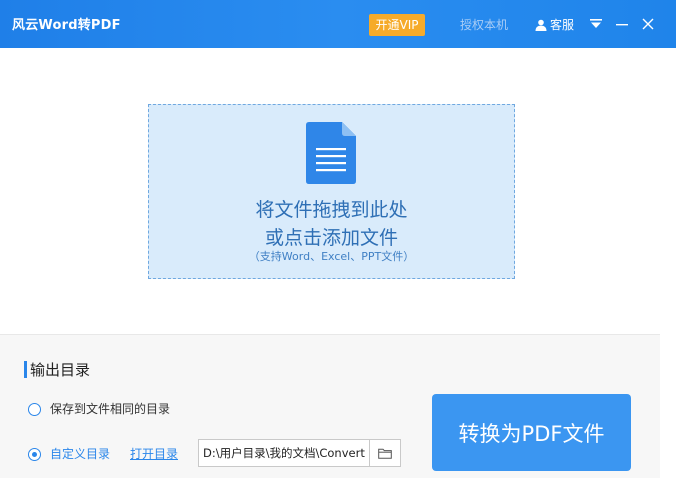  Describe the element at coordinates (338, 24) in the screenshot. I see `title-bar: 风云Word转PDF 开通VIP 授权本机 客服` at that location.